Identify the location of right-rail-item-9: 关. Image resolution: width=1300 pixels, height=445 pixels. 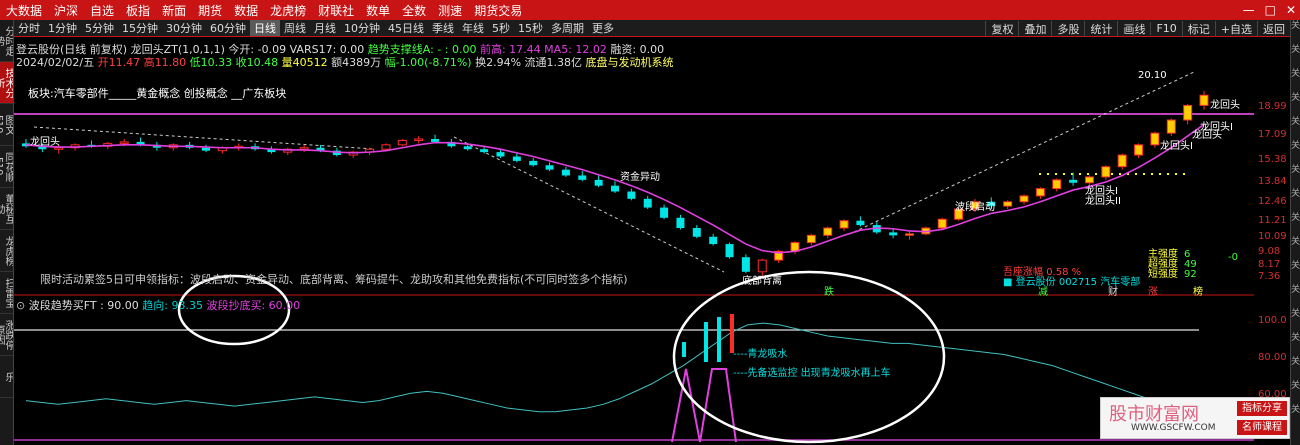
(1295, 248).